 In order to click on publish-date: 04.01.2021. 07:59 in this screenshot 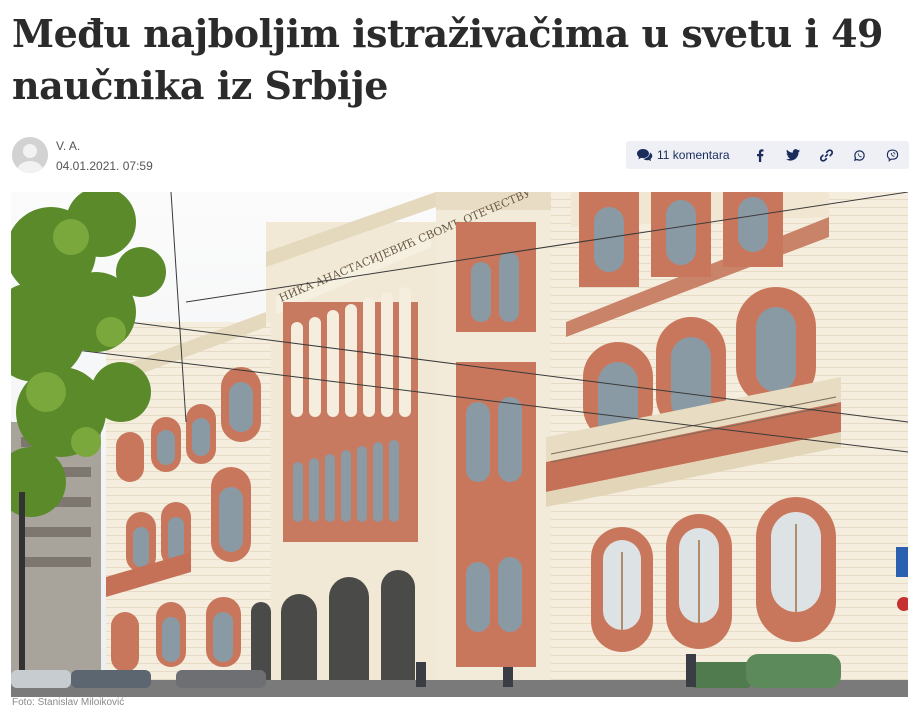, I will do `click(104, 166)`.